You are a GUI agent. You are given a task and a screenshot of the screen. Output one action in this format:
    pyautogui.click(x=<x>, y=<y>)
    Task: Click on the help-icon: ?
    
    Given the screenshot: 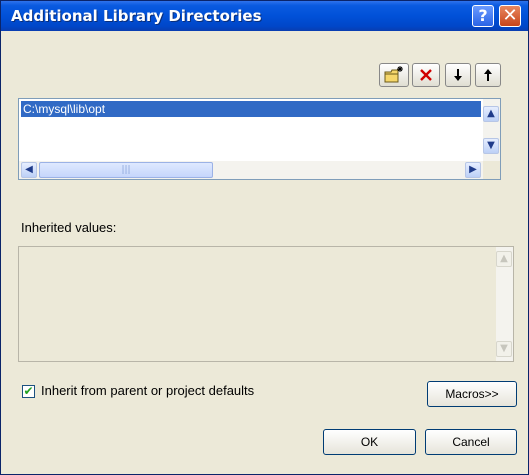 What is the action you would take?
    pyautogui.click(x=483, y=15)
    